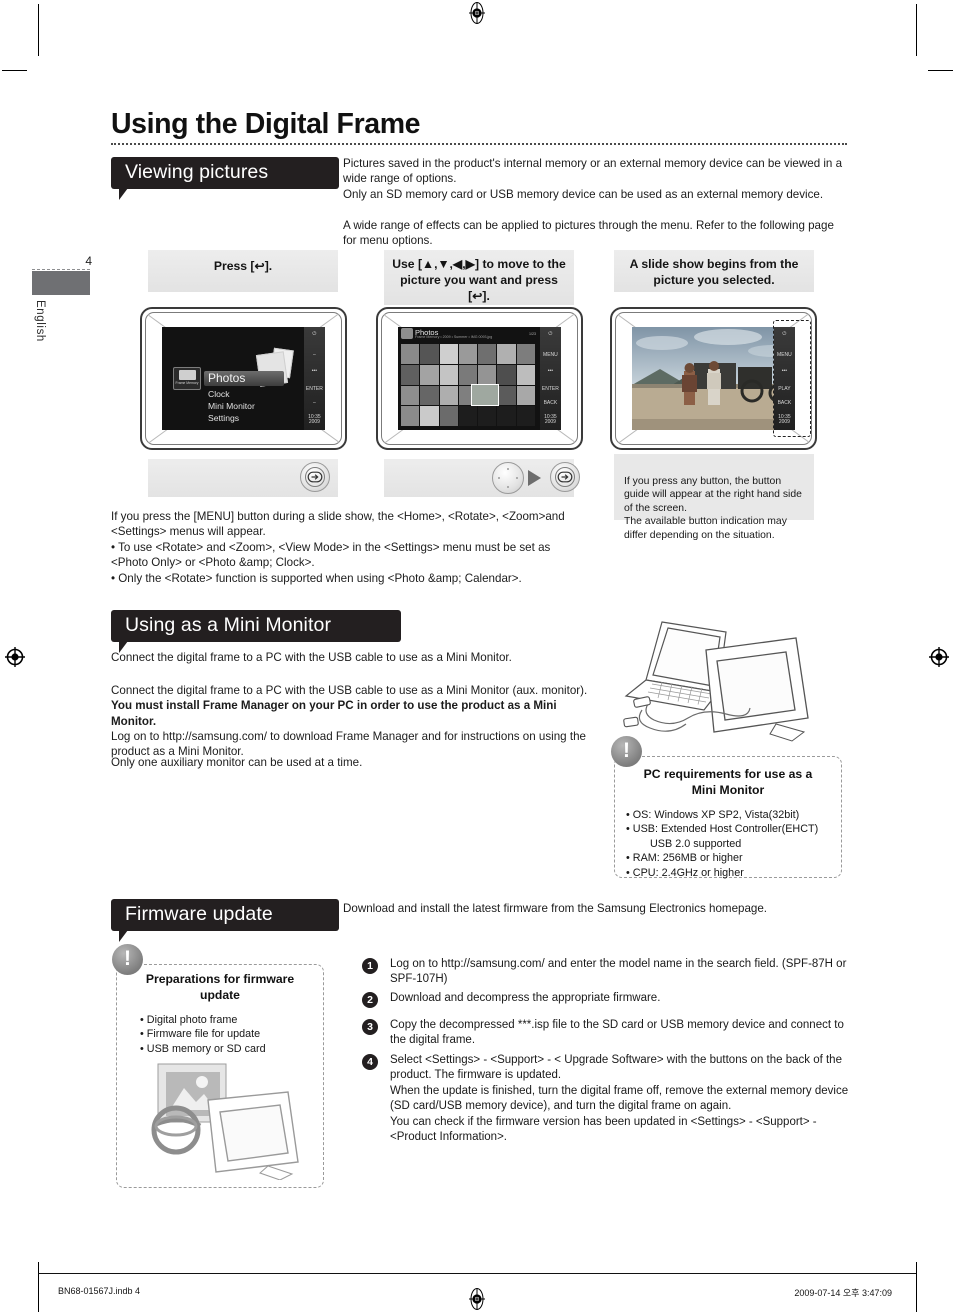 The height and width of the screenshot is (1315, 954). Describe the element at coordinates (203, 1048) in the screenshot. I see `preparations-item: • USB memory or SD card` at that location.